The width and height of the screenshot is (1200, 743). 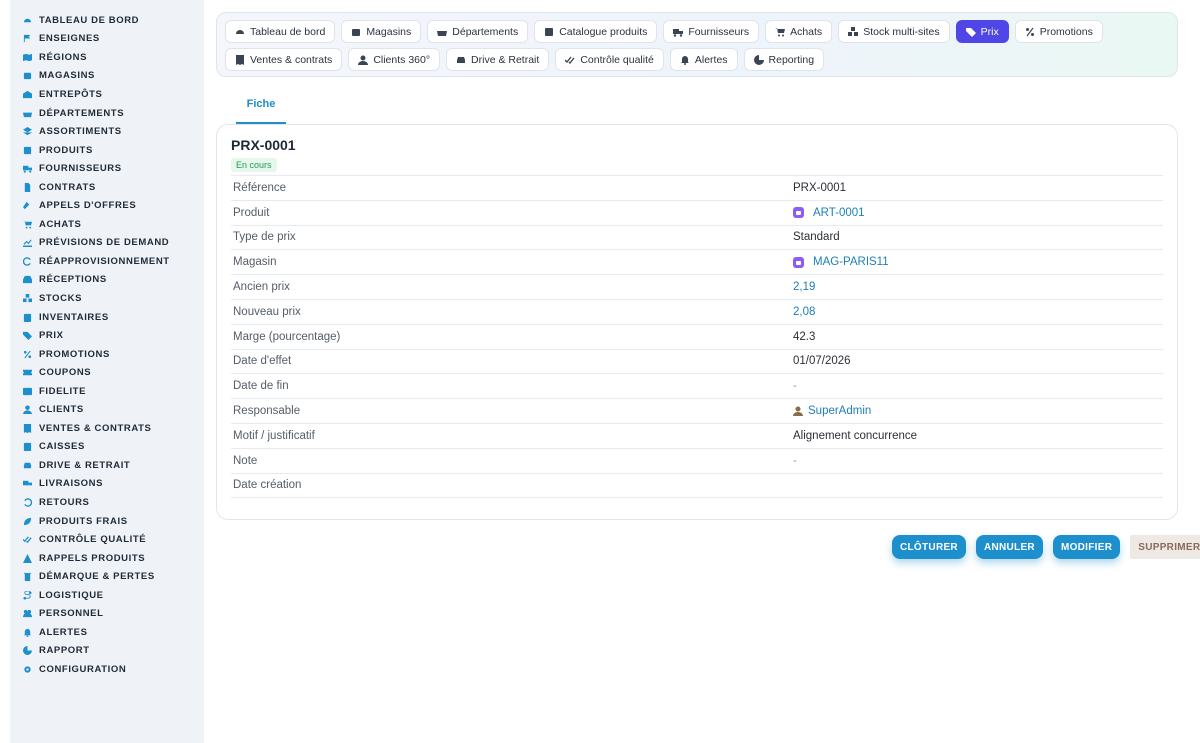 What do you see at coordinates (402, 59) in the screenshot?
I see `tab-label: Clients 360°` at bounding box center [402, 59].